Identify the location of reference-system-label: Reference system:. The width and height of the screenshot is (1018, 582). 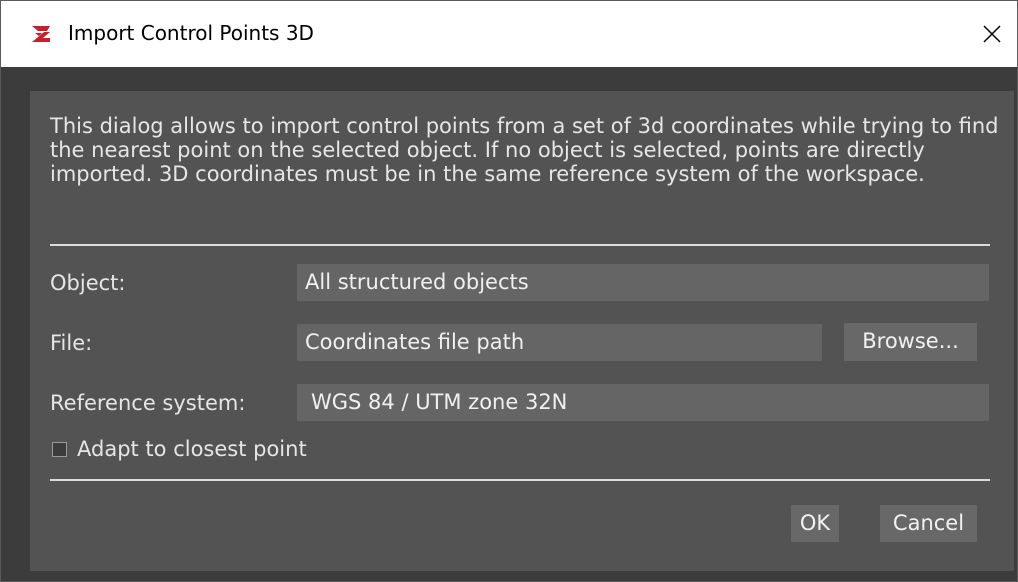
(148, 403).